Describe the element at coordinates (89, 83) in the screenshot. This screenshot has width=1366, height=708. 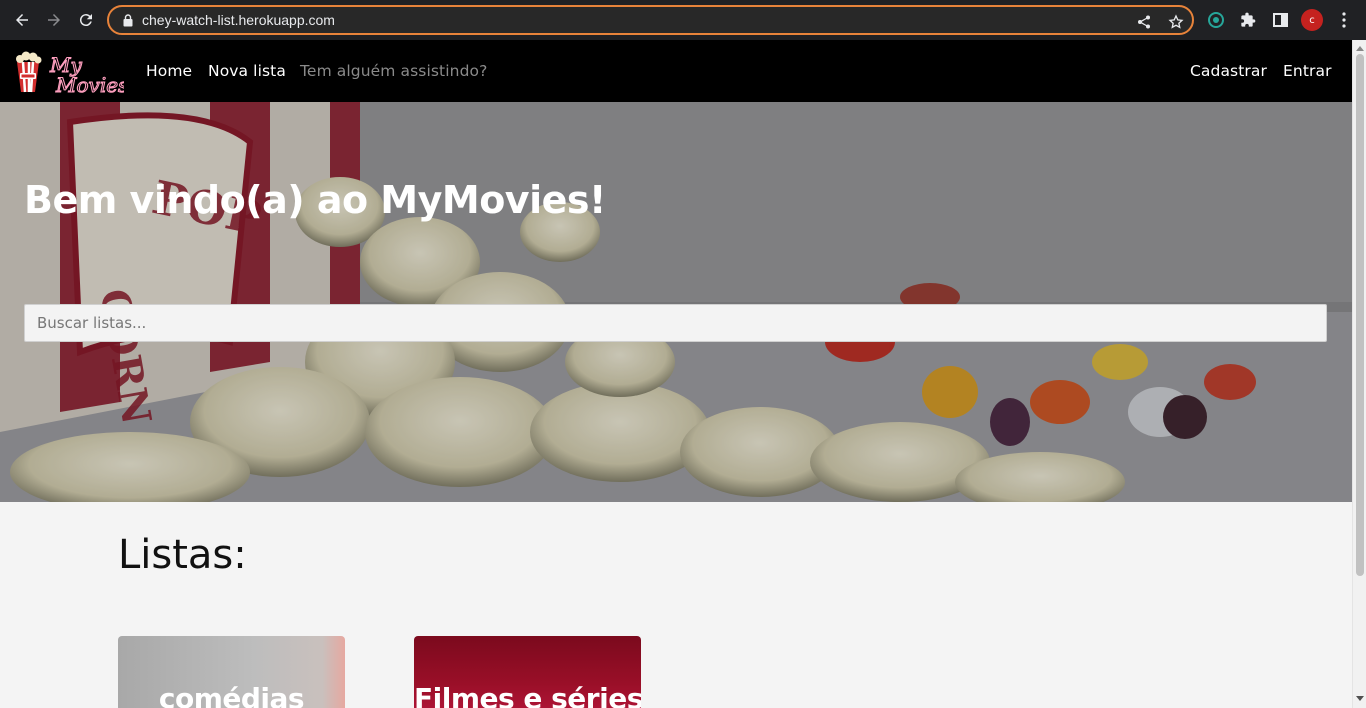
I see `logo-movies-text: Movies` at that location.